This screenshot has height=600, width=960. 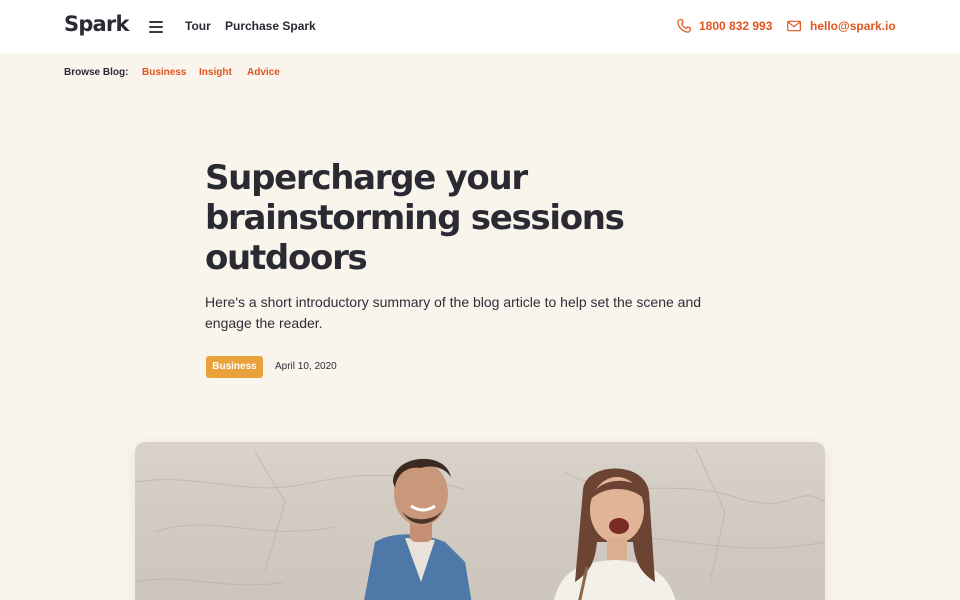 What do you see at coordinates (306, 366) in the screenshot?
I see `publish-date: April 10, 2020` at bounding box center [306, 366].